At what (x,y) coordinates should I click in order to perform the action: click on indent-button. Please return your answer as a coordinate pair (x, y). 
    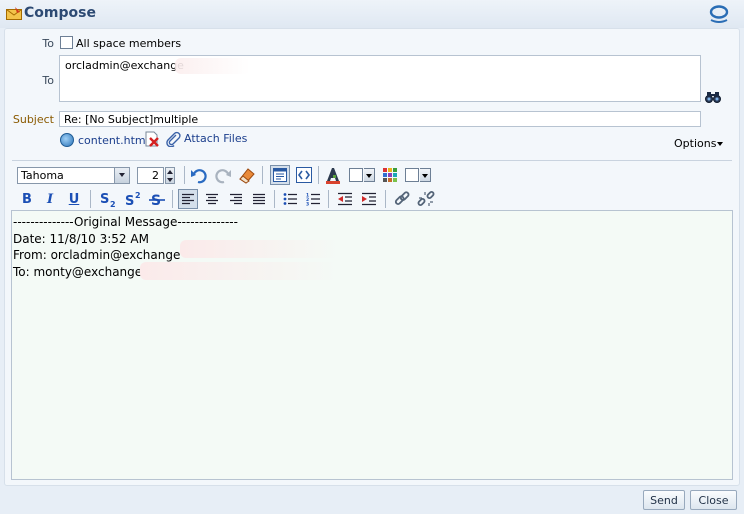
    Looking at the image, I should click on (369, 199).